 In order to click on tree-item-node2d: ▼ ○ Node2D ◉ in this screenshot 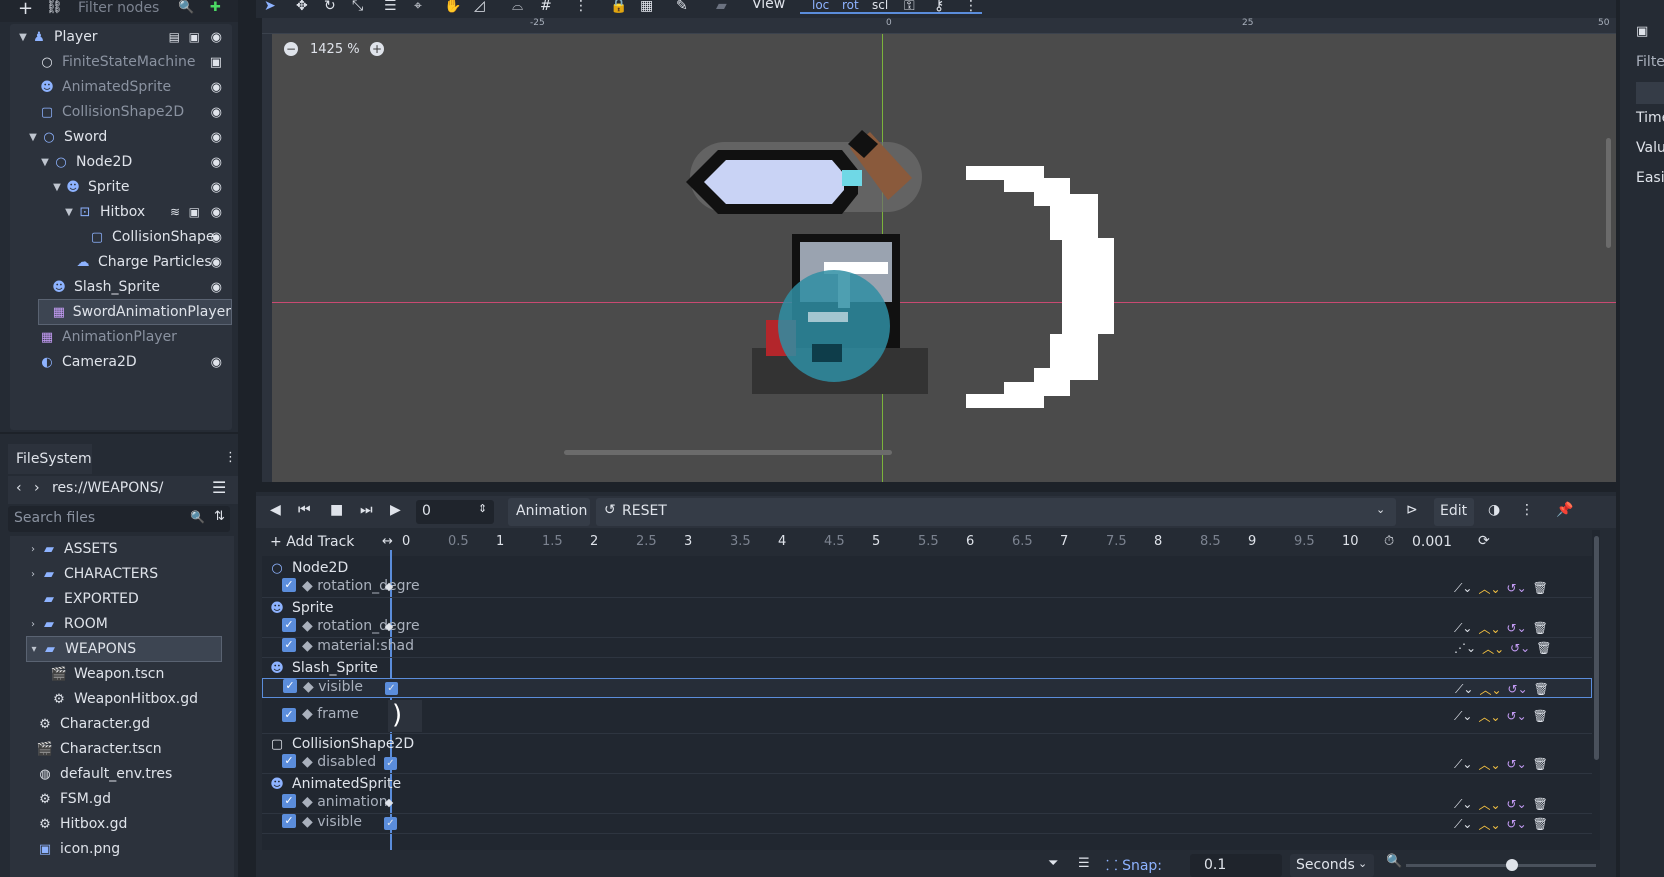, I will do `click(121, 162)`.